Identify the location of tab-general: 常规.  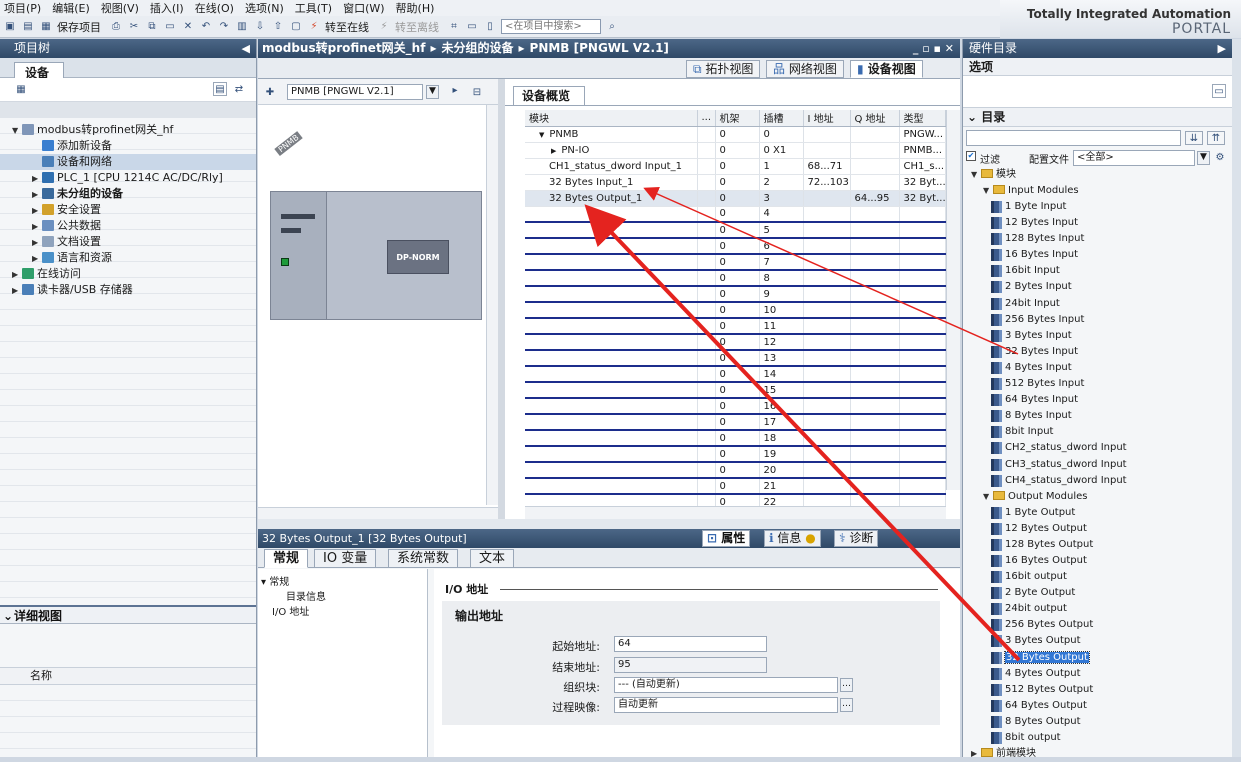
(286, 558).